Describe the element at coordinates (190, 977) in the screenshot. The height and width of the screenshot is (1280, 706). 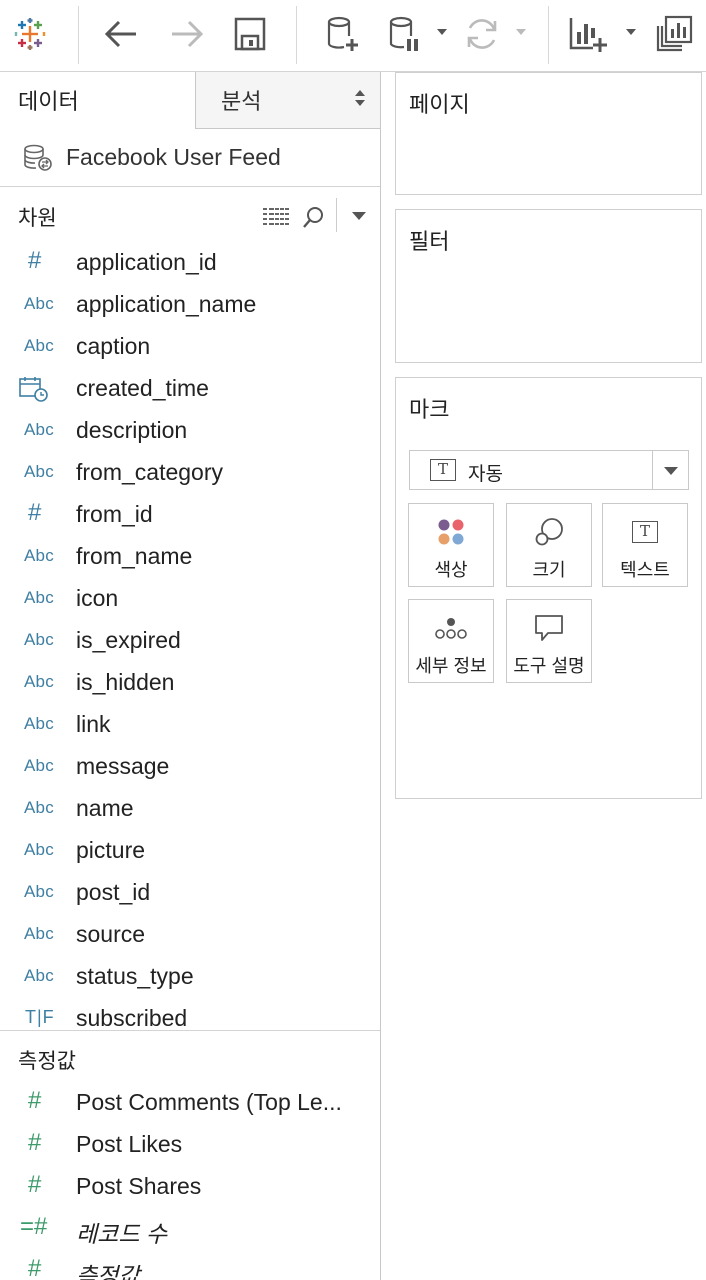
I see `field-item: Abc status_type` at that location.